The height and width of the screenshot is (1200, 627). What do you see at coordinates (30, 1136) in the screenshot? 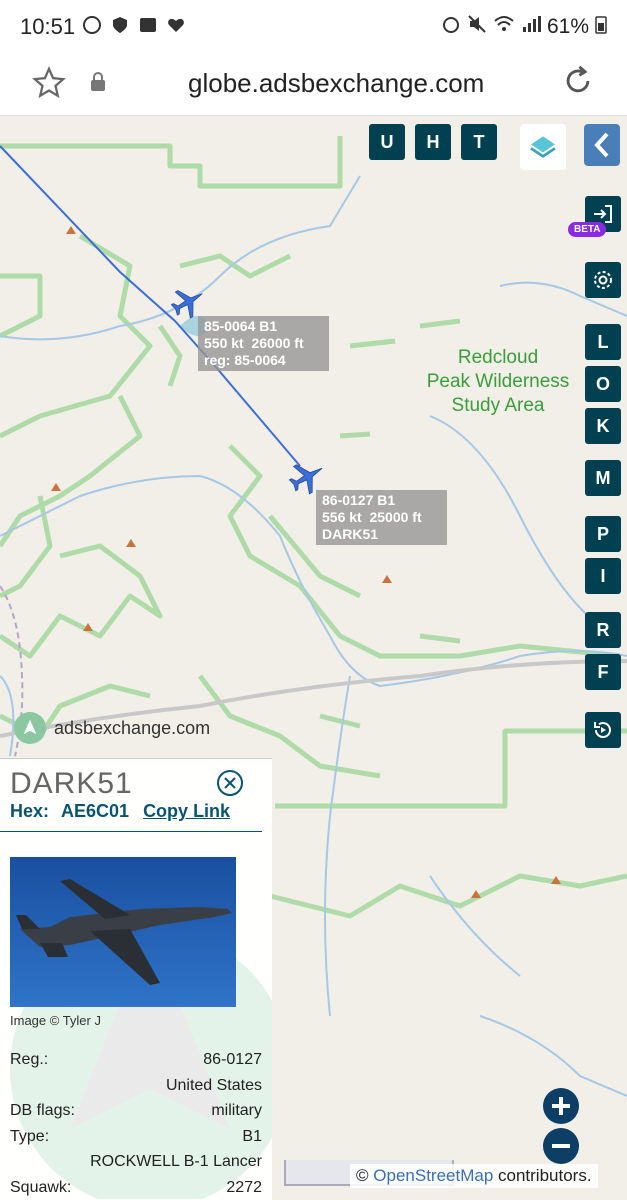
I see `detail-label: Type:` at bounding box center [30, 1136].